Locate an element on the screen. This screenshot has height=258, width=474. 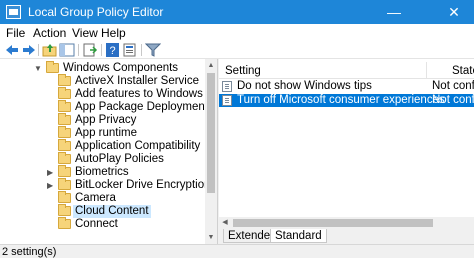
tree-item-label: BitLocker Drive Encryption is located at coordinates (143, 185).